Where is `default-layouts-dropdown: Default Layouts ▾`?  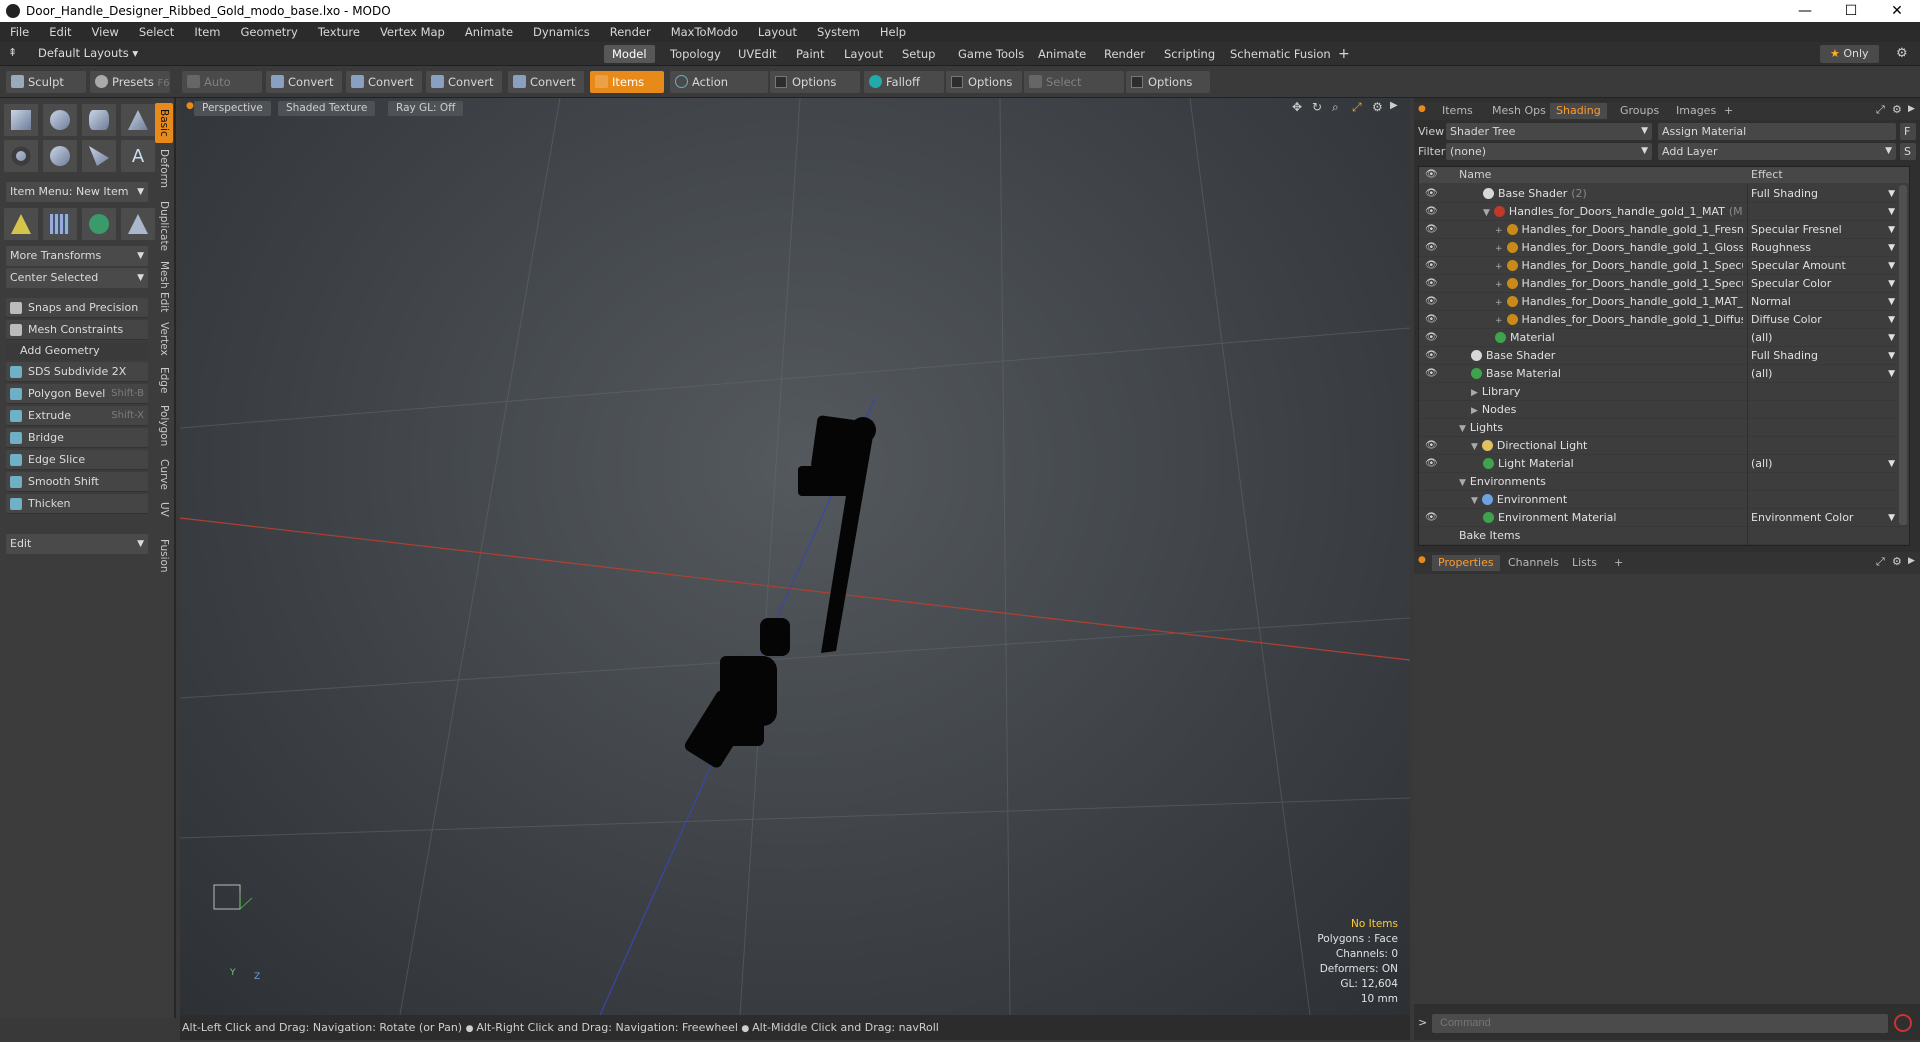
default-layouts-dropdown: Default Layouts ▾ is located at coordinates (88, 53).